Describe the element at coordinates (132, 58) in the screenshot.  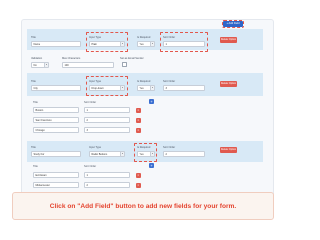
I see `email-sender-label: Set as Email Sender` at that location.